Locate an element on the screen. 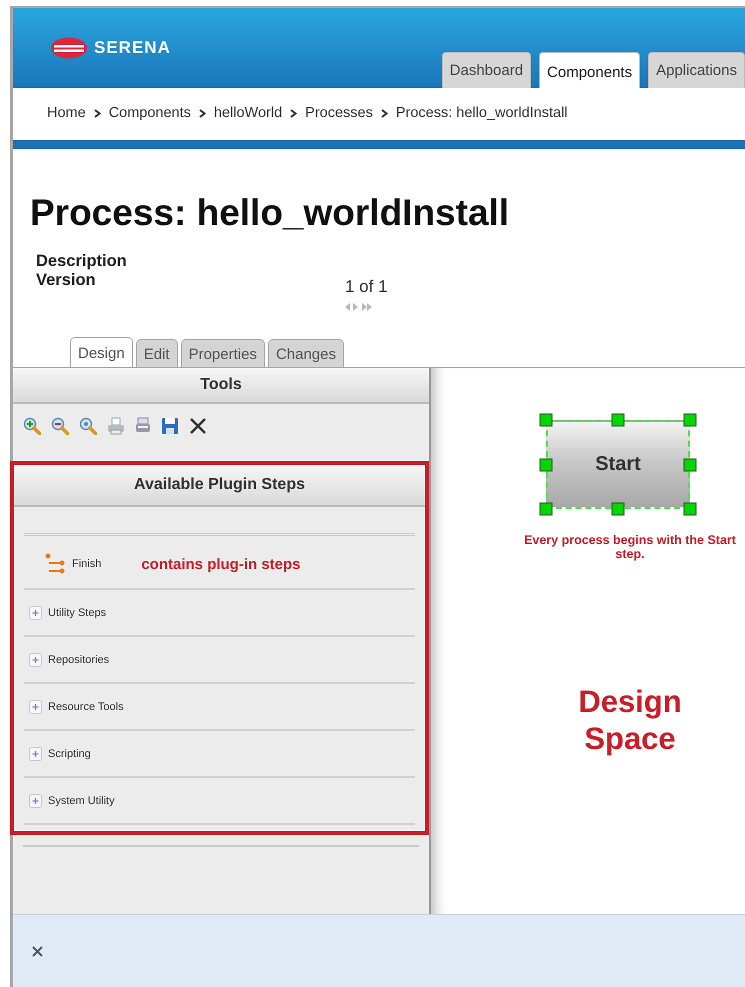  zoom-in-icon is located at coordinates (32, 426).